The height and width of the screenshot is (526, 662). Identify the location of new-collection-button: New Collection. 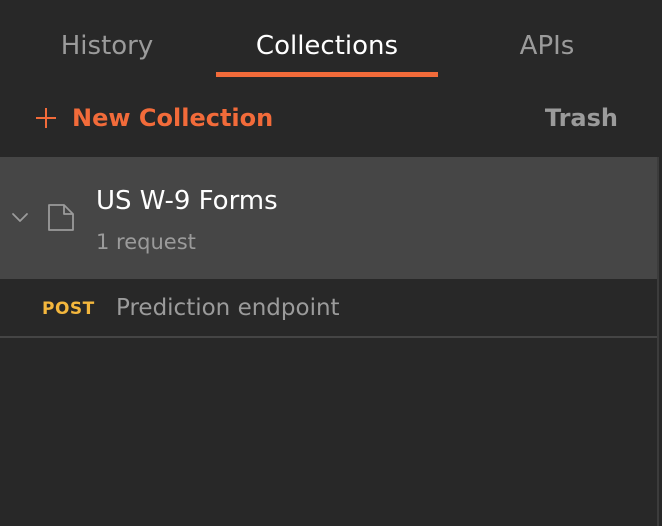
(154, 118).